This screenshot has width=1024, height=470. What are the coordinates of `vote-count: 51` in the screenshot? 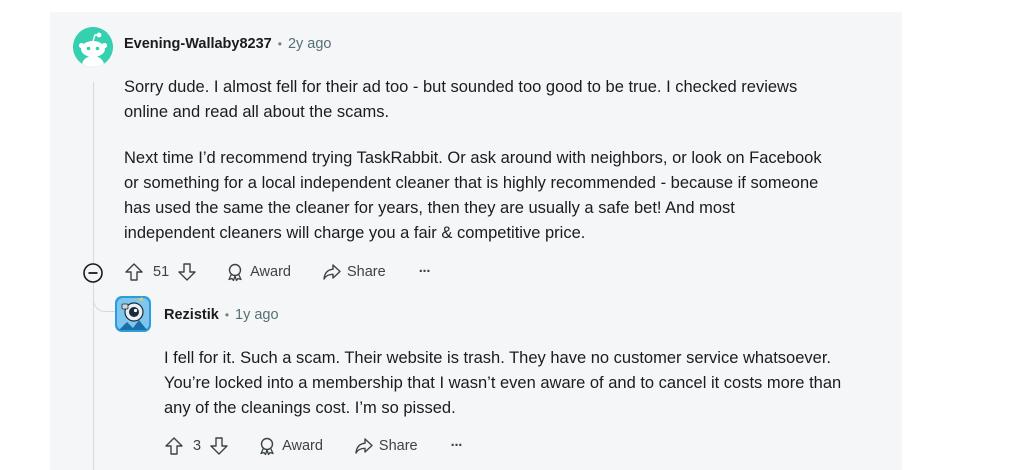 It's located at (161, 272).